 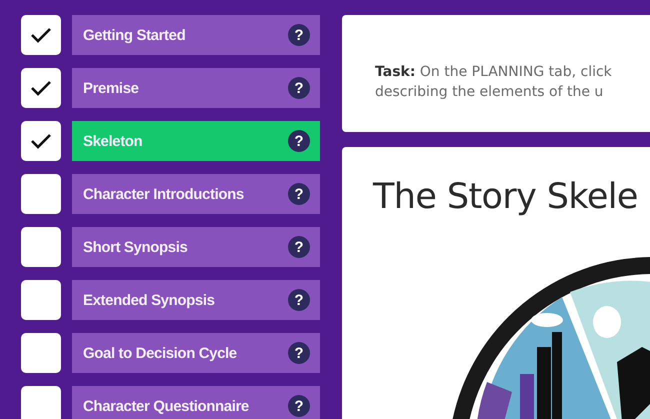 I want to click on step-item: Character Introductions ?, so click(x=196, y=194).